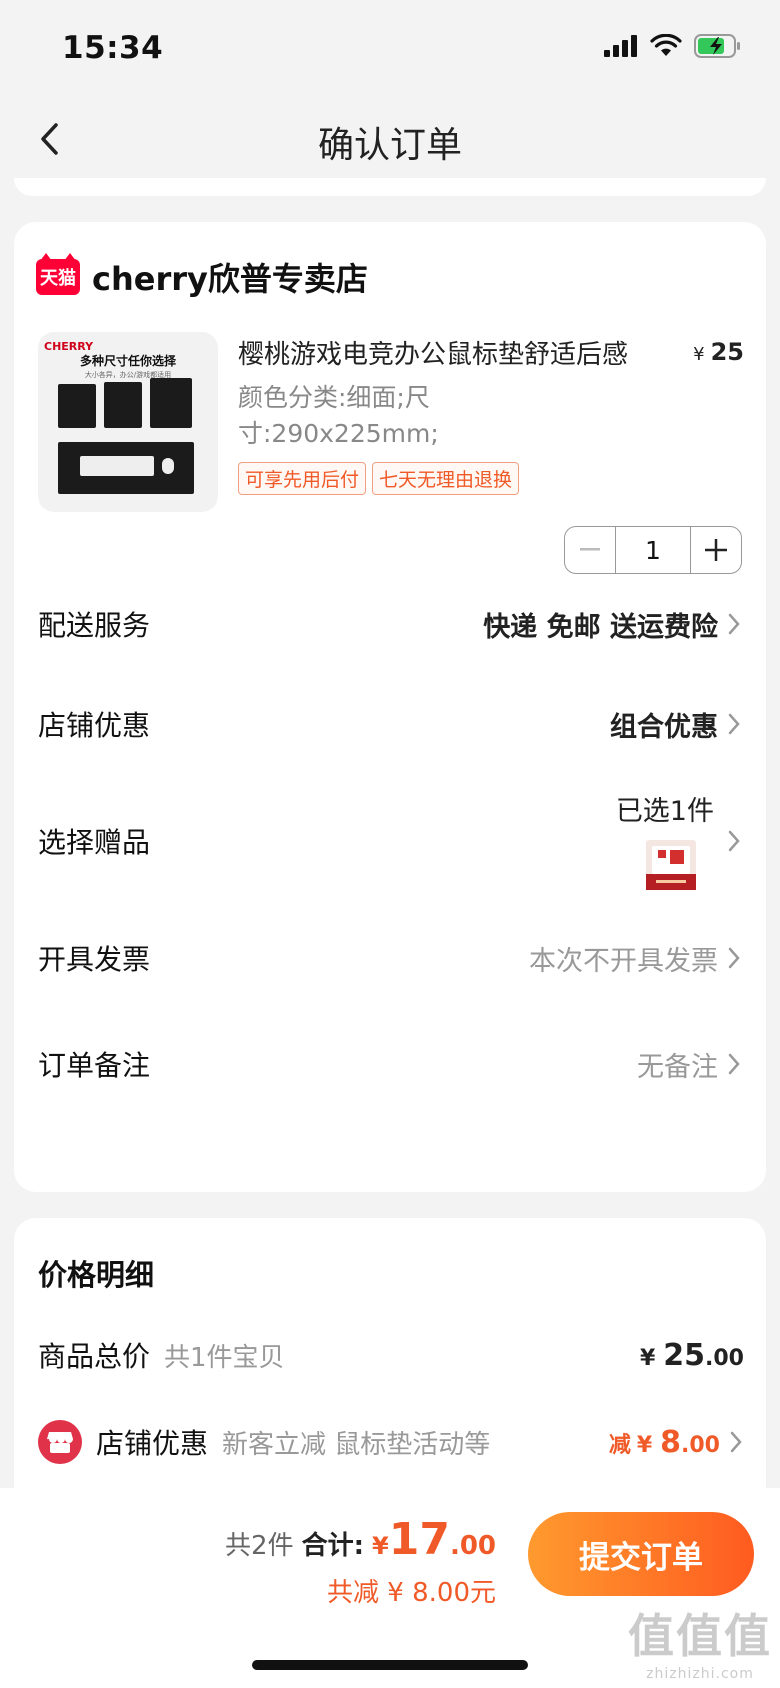 The width and height of the screenshot is (780, 1688). Describe the element at coordinates (448, 352) in the screenshot. I see `product-title: 樱桃游戏电竞办公鼠标垫舒适后感` at that location.